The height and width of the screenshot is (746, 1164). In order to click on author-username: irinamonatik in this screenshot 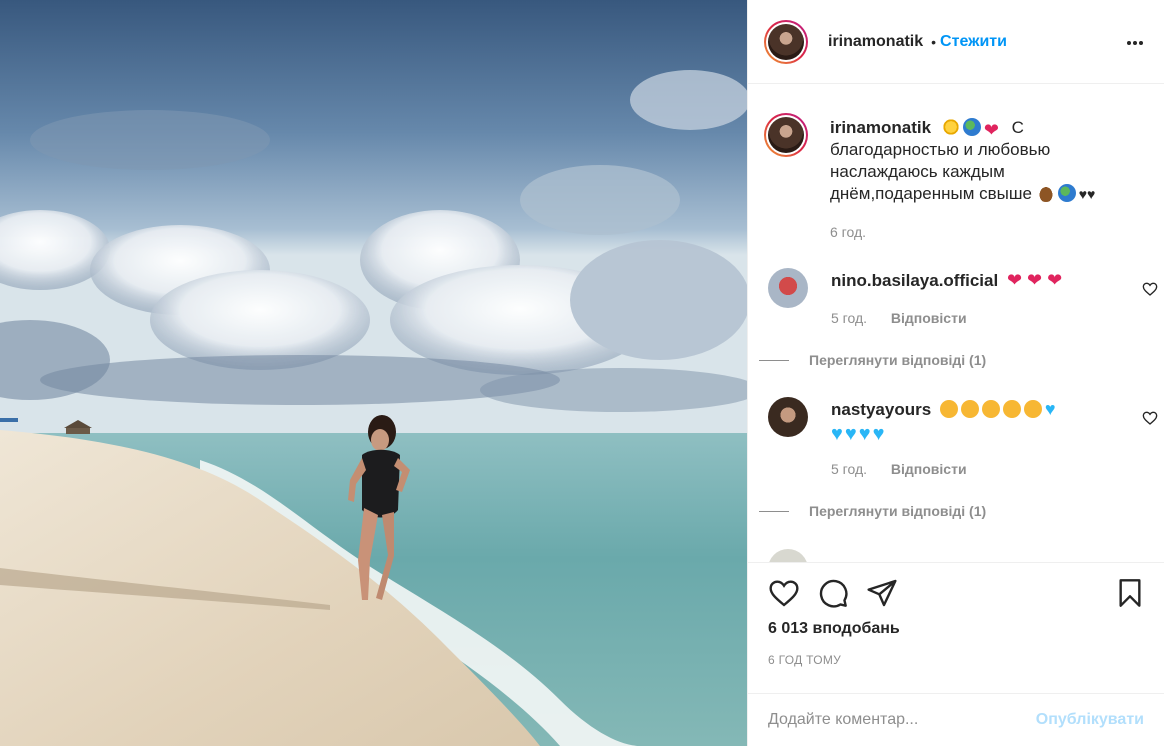, I will do `click(875, 42)`.